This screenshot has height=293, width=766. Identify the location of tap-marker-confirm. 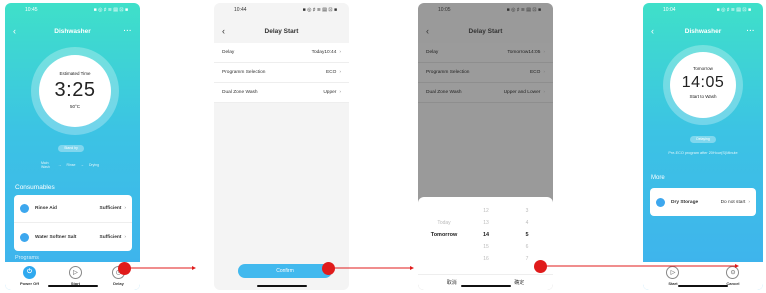
(328, 268).